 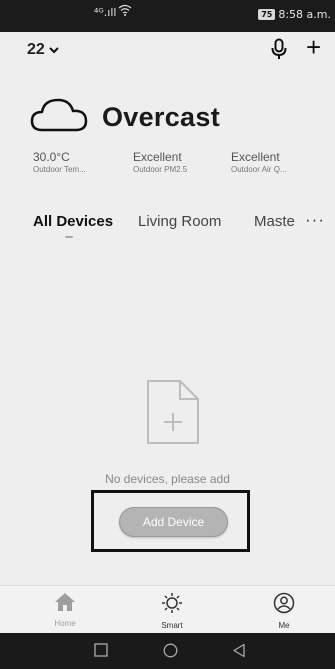 I want to click on tab-living-room: Living Room, so click(x=179, y=221).